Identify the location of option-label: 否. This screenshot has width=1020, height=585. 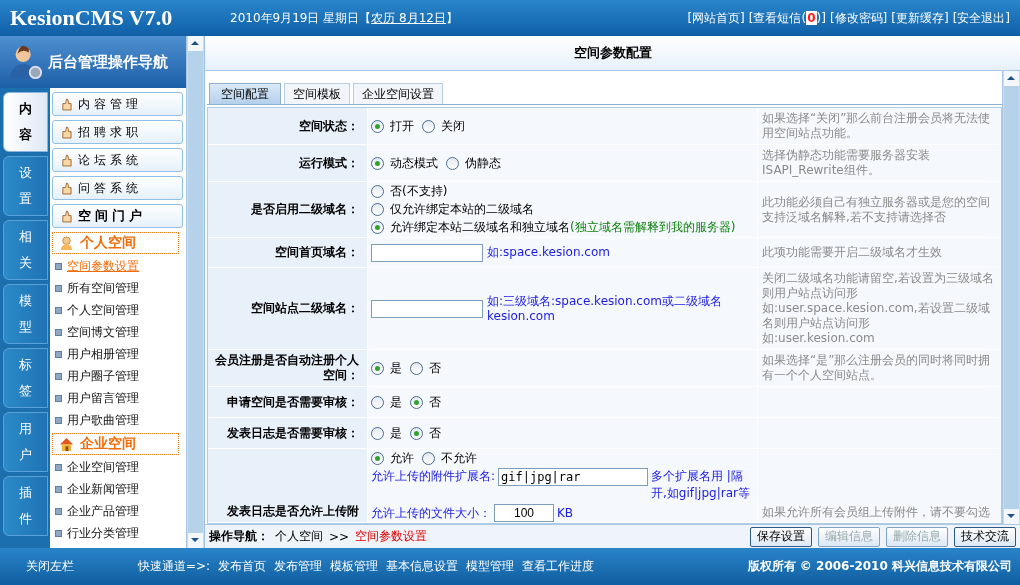
(435, 433).